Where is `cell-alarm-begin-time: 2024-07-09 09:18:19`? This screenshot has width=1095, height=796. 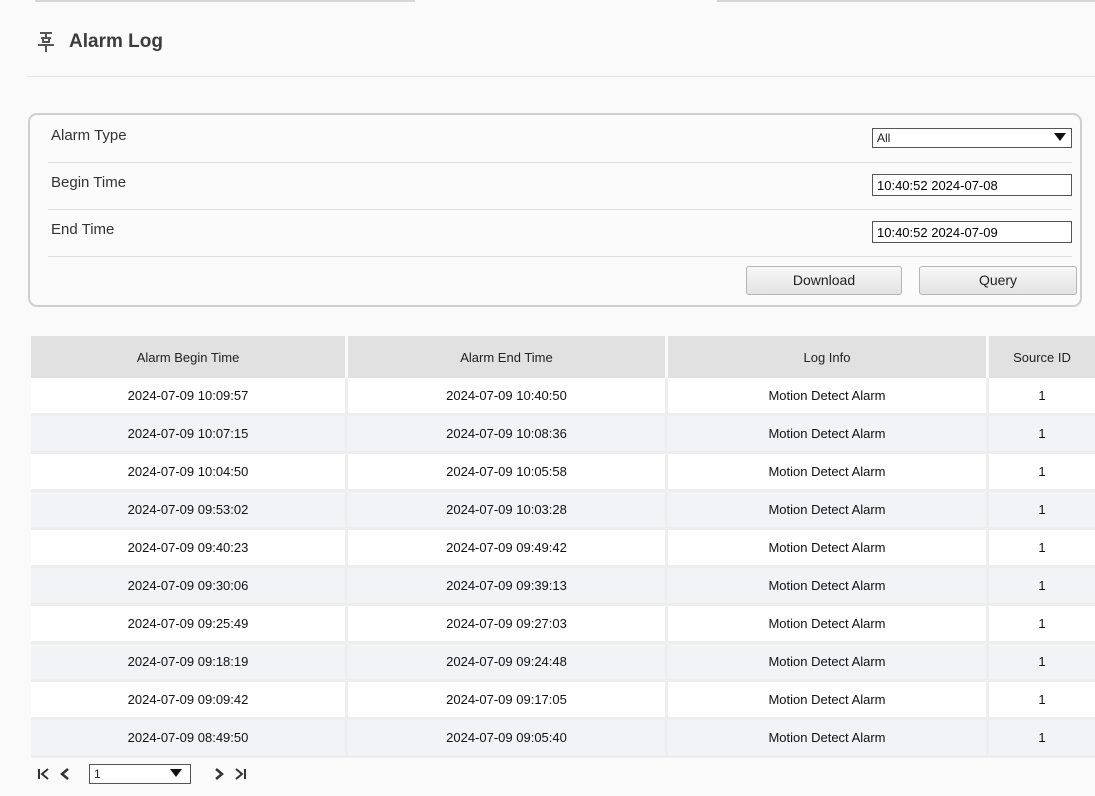
cell-alarm-begin-time: 2024-07-09 09:18:19 is located at coordinates (189, 663).